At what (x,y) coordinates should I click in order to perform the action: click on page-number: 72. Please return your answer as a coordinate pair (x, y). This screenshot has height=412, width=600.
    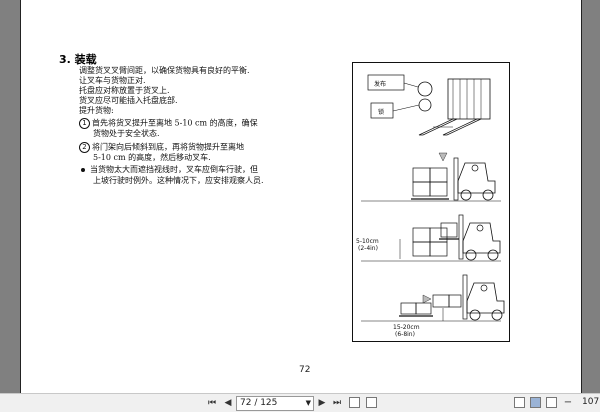
    Looking at the image, I should click on (305, 370).